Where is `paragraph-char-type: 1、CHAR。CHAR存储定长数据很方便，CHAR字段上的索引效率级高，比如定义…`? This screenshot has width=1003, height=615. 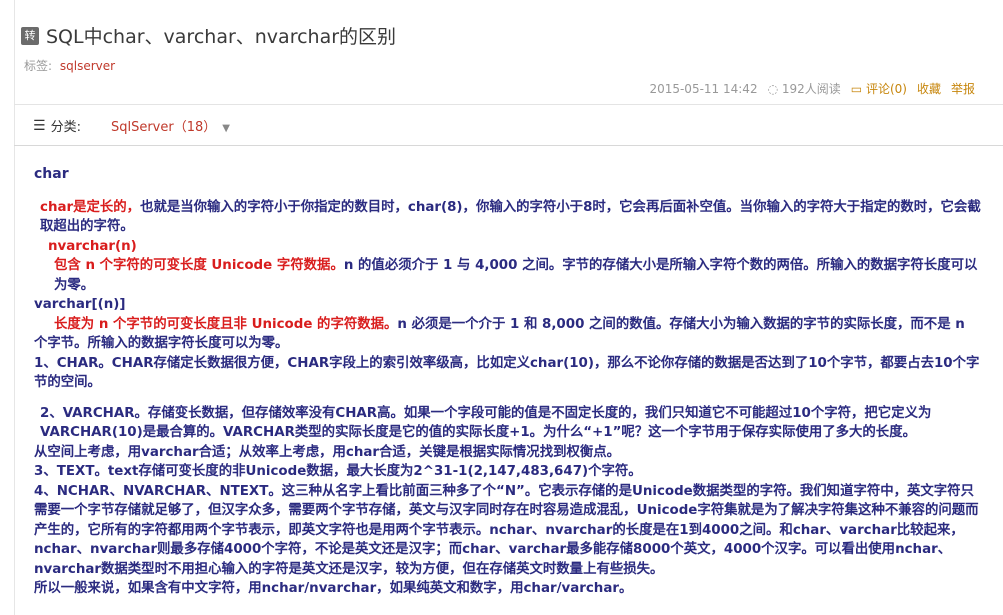
paragraph-char-type: 1、CHAR。CHAR存储定长数据很方便，CHAR字段上的索引效率级高，比如定义… is located at coordinates (507, 373).